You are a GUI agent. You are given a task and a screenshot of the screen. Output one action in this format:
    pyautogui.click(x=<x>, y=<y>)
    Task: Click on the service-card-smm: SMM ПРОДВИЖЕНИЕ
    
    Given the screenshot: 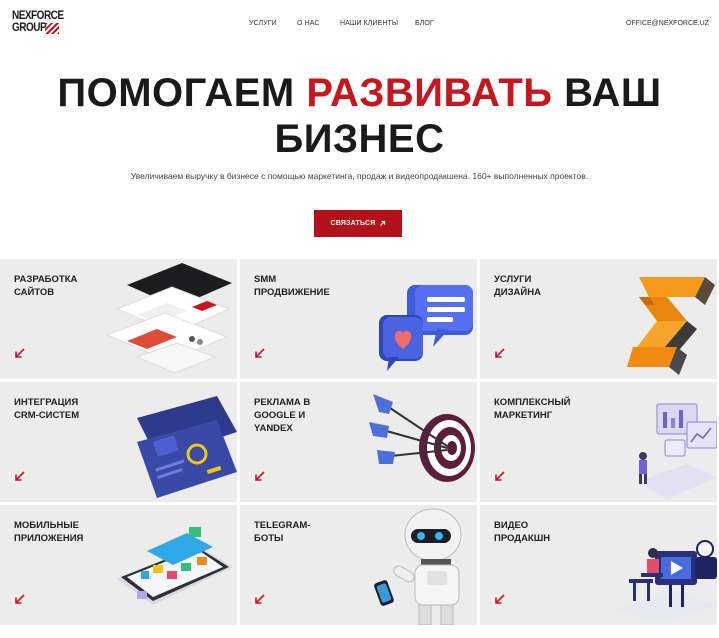 What is the action you would take?
    pyautogui.click(x=358, y=319)
    